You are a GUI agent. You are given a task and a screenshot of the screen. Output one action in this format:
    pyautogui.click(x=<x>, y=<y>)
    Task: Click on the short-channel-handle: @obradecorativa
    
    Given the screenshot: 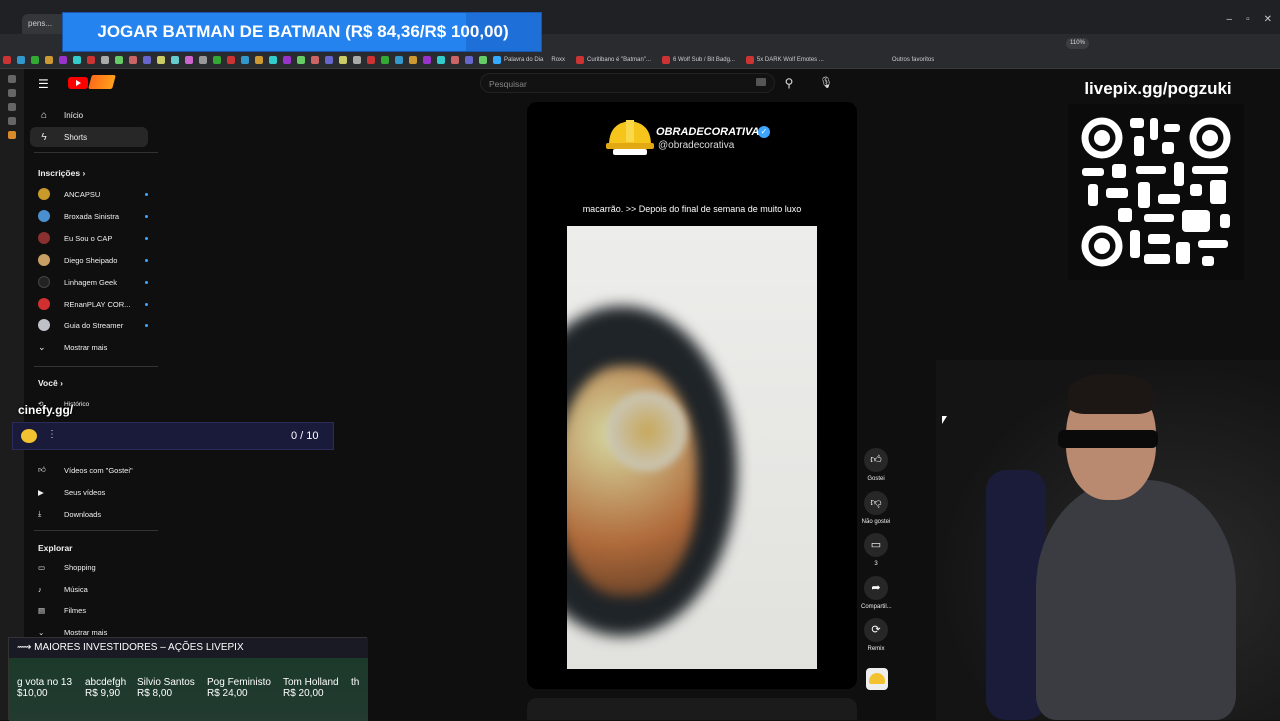 What is the action you would take?
    pyautogui.click(x=696, y=145)
    